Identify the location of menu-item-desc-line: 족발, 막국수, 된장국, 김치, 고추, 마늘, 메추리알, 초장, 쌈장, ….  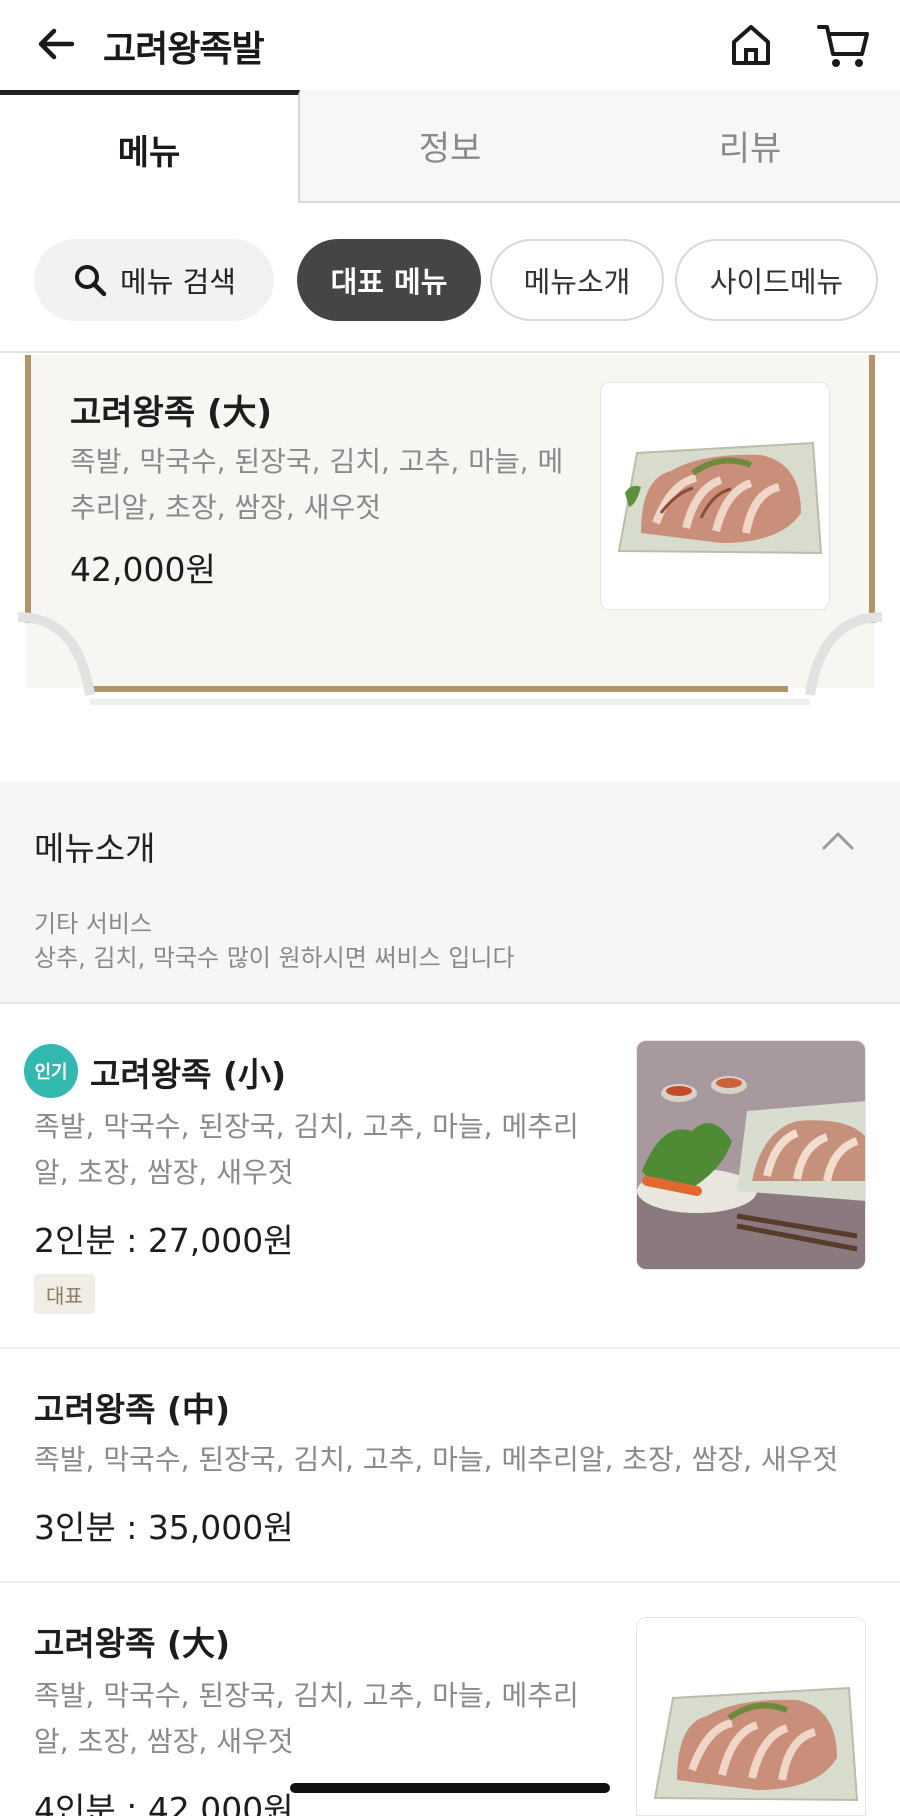
(436, 1459).